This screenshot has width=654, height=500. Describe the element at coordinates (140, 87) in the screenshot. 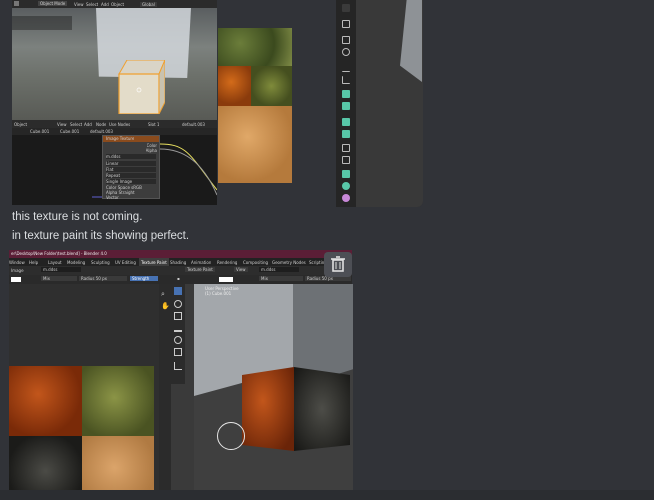

I see `selected-cube` at that location.